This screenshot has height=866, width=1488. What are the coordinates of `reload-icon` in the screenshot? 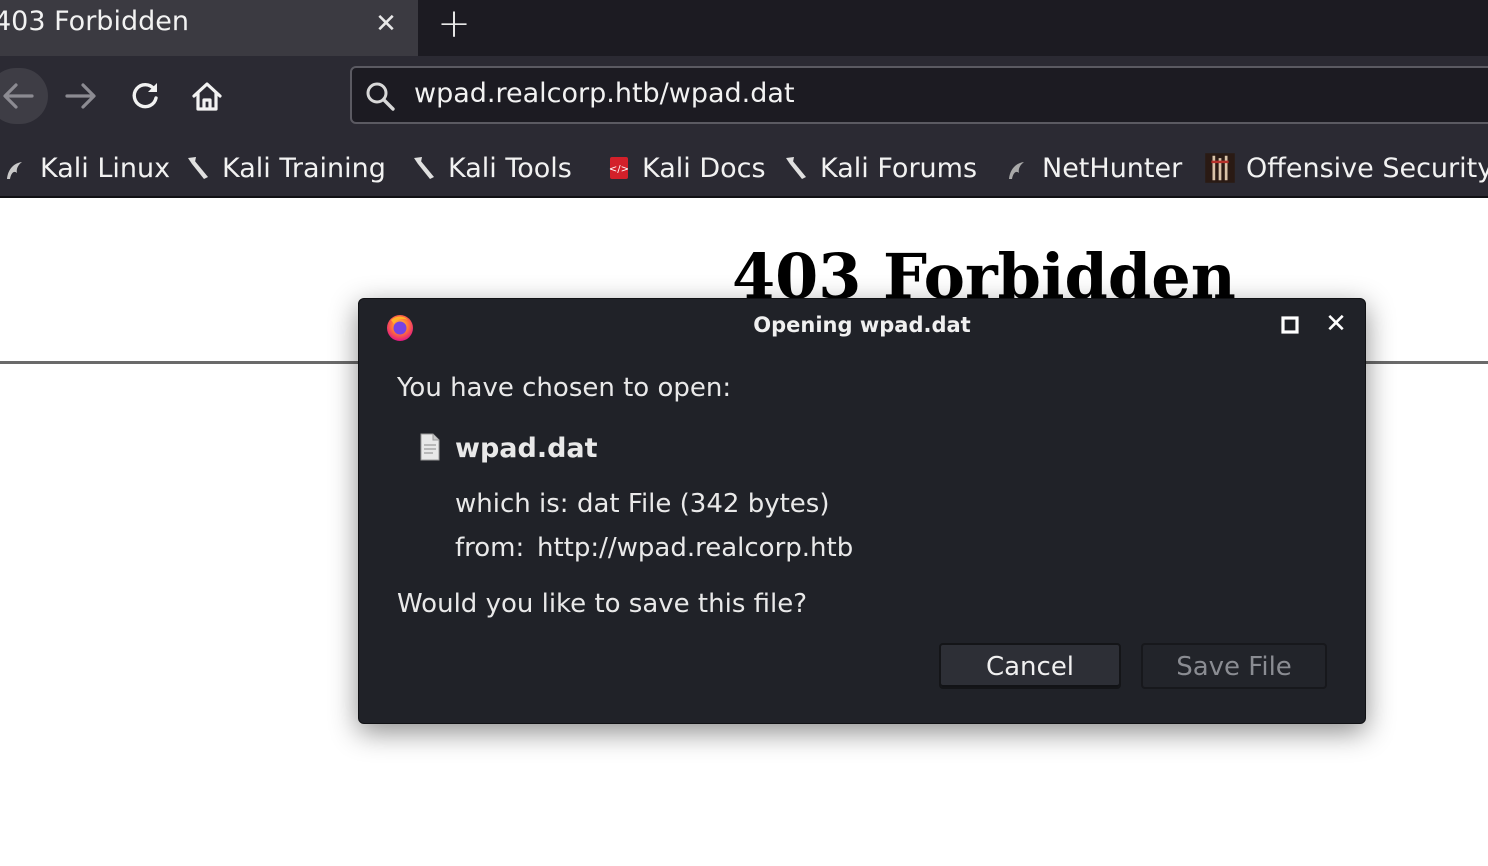 It's located at (145, 95).